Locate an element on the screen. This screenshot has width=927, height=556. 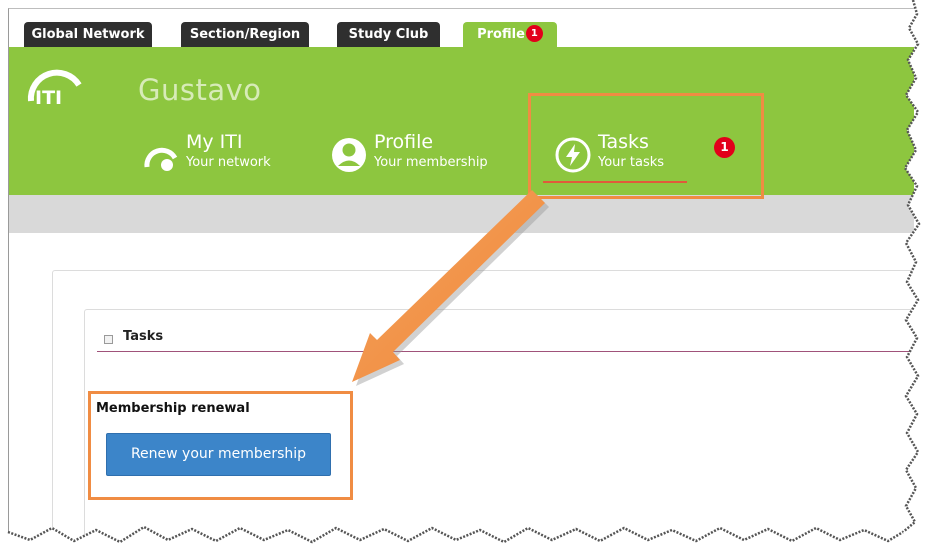
renewal-highlight-box is located at coordinates (220, 445).